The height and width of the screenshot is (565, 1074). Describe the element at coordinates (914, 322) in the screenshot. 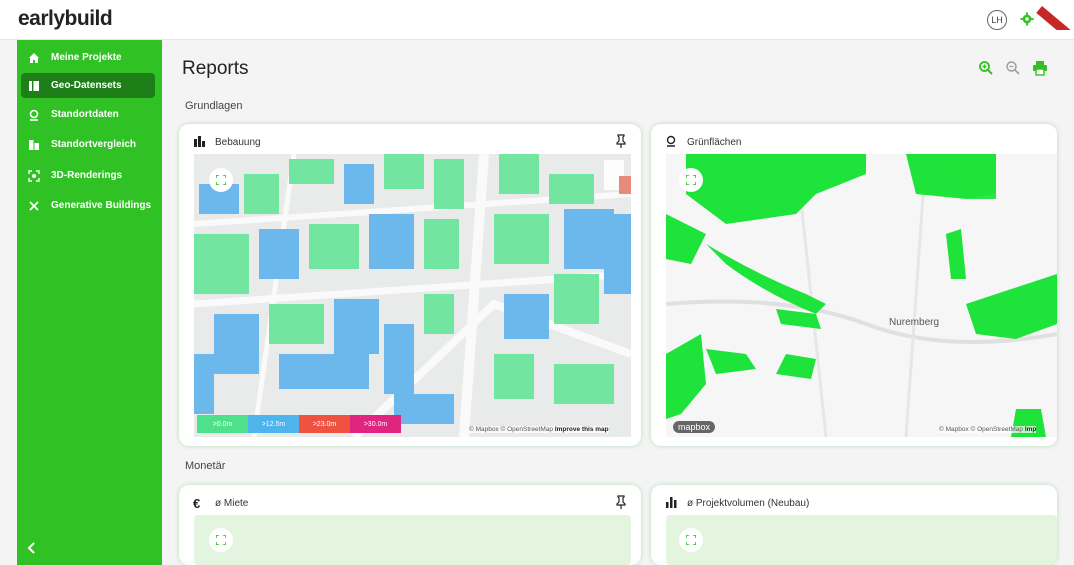

I see `map-city-label: Nuremberg` at that location.